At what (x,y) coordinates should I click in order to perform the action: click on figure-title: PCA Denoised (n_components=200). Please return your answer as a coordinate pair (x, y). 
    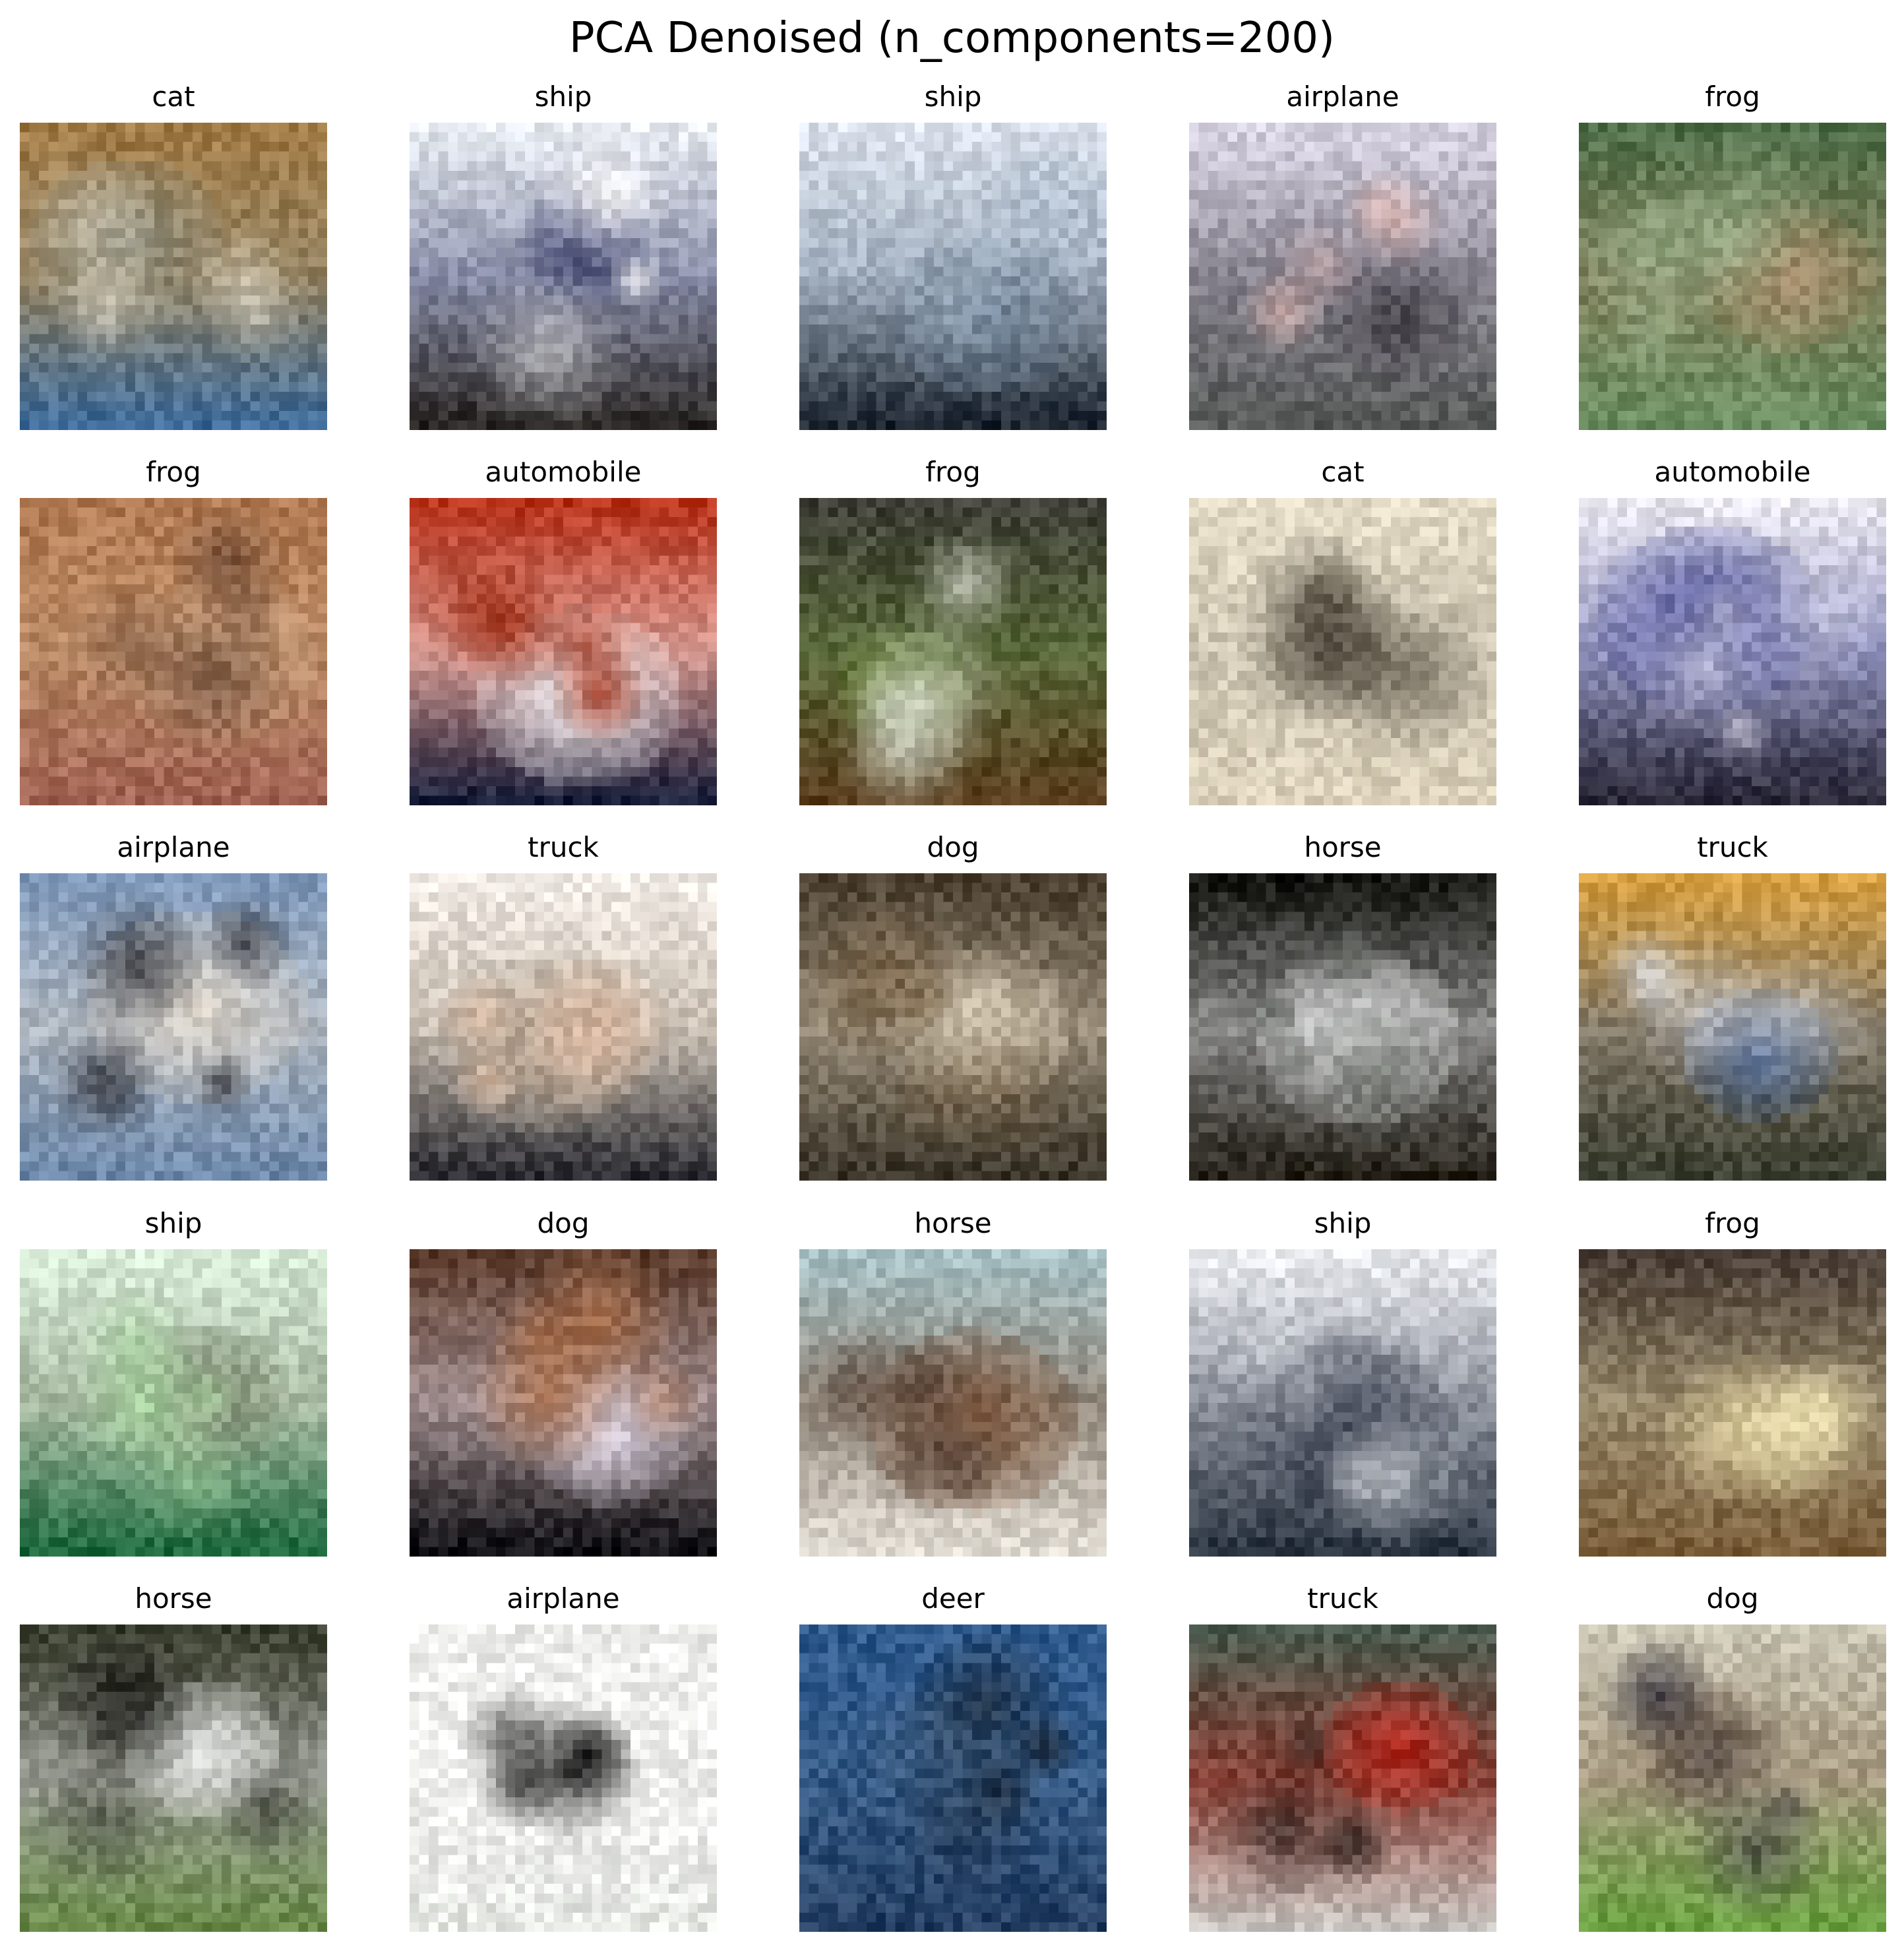
    Looking at the image, I should click on (952, 38).